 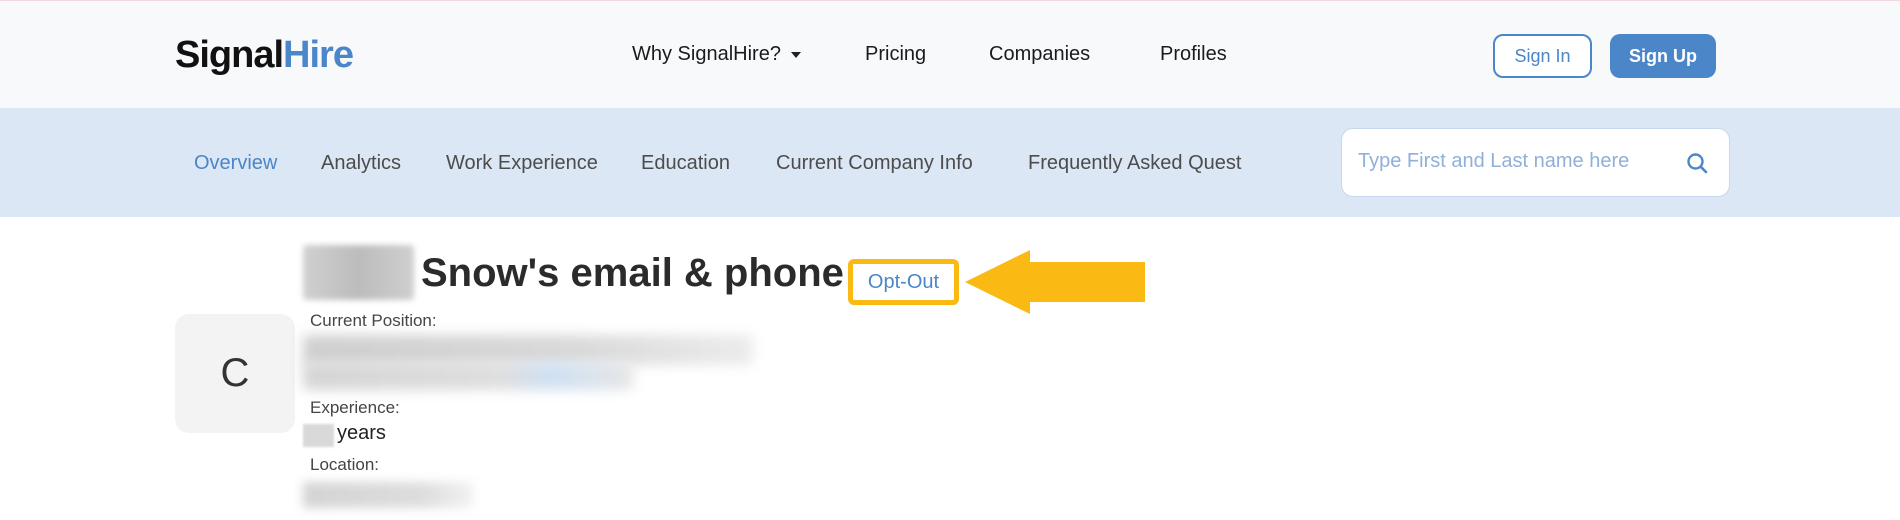 What do you see at coordinates (358, 272) in the screenshot?
I see `redacted-first-name` at bounding box center [358, 272].